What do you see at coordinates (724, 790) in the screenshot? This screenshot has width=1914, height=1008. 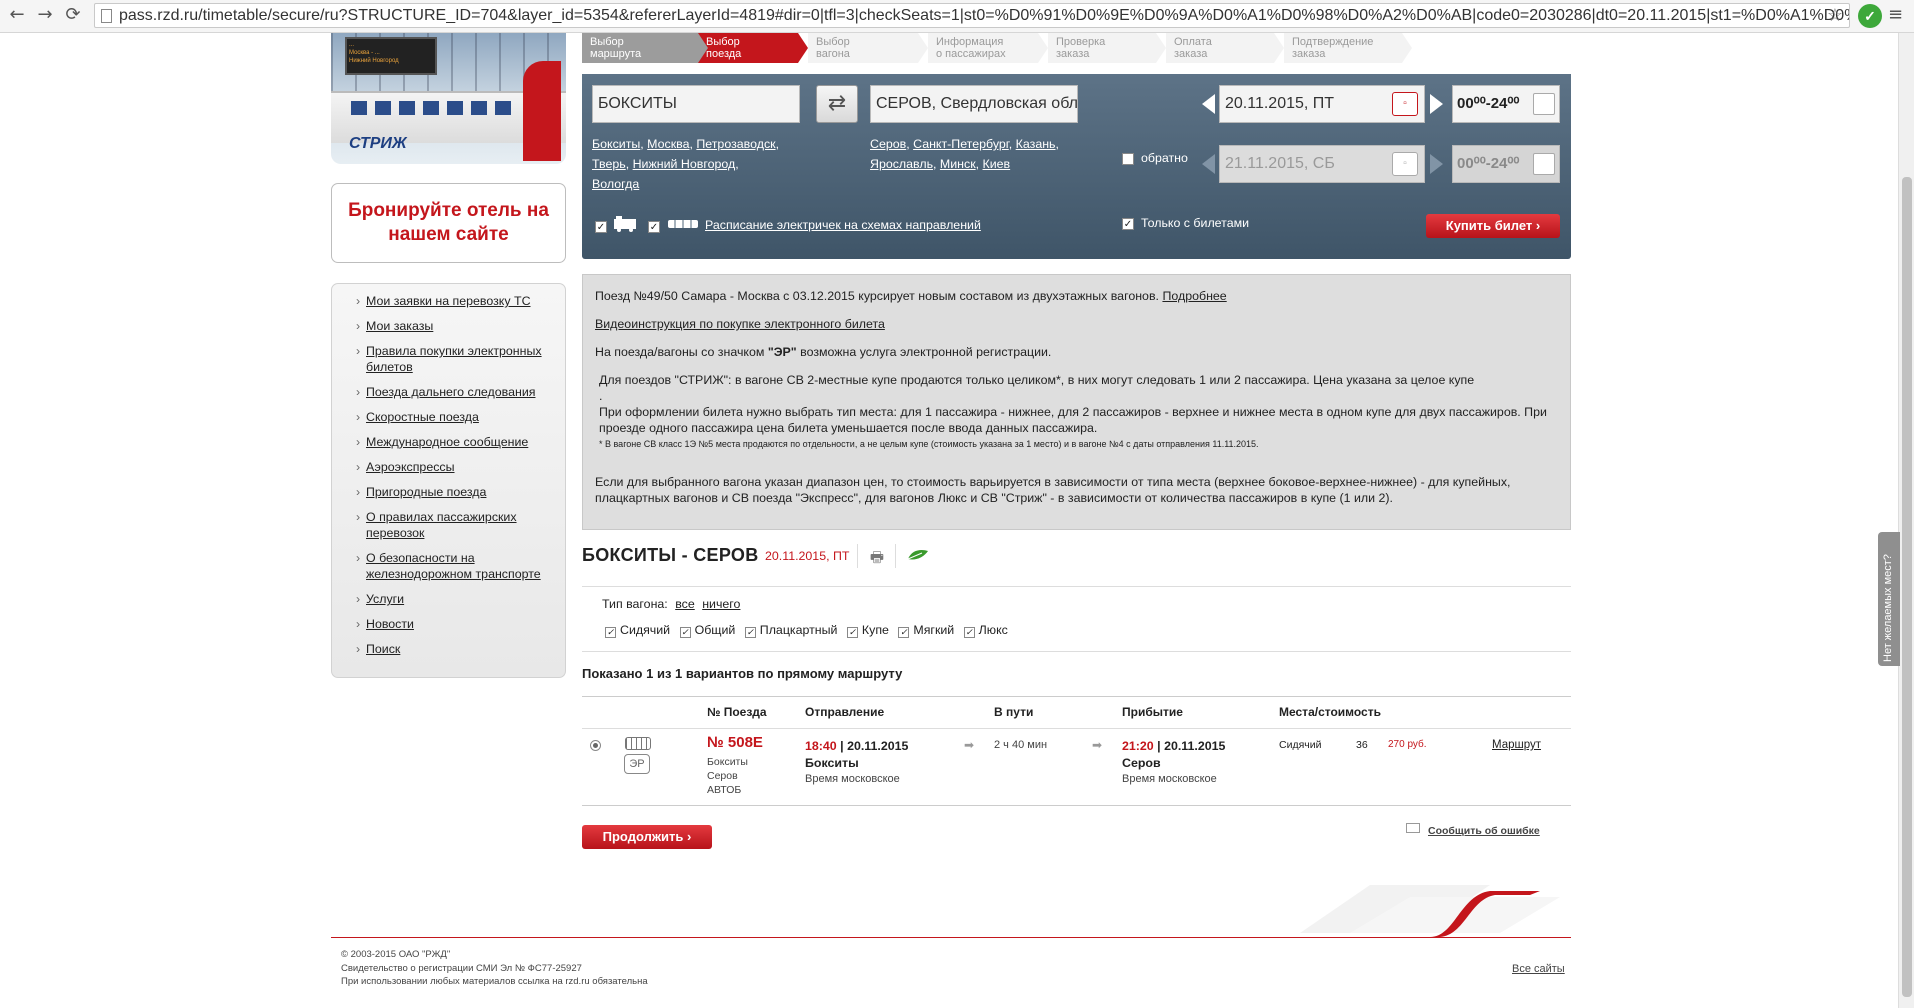 I see `train-type: АВТОБ` at bounding box center [724, 790].